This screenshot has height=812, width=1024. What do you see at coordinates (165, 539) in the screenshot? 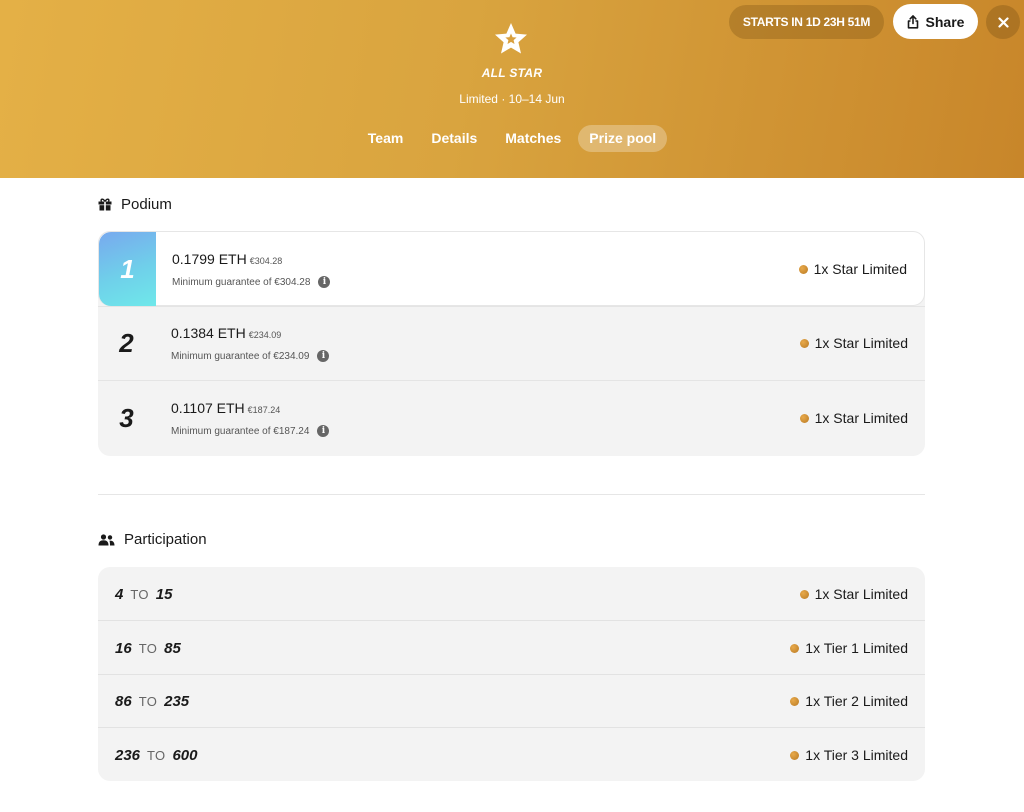
I see `participation-title: Participation` at bounding box center [165, 539].